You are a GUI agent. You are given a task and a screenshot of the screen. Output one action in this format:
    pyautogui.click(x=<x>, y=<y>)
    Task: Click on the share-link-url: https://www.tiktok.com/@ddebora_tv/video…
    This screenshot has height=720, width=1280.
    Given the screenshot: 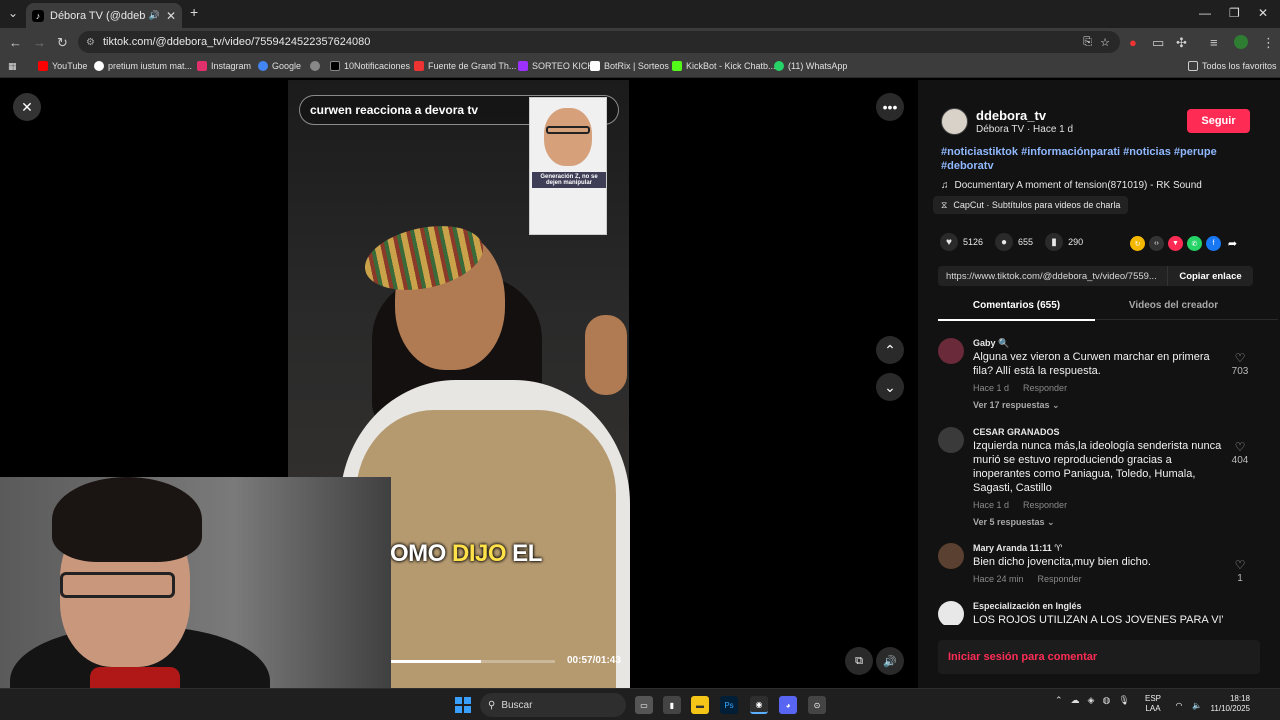 What is the action you would take?
    pyautogui.click(x=1052, y=276)
    